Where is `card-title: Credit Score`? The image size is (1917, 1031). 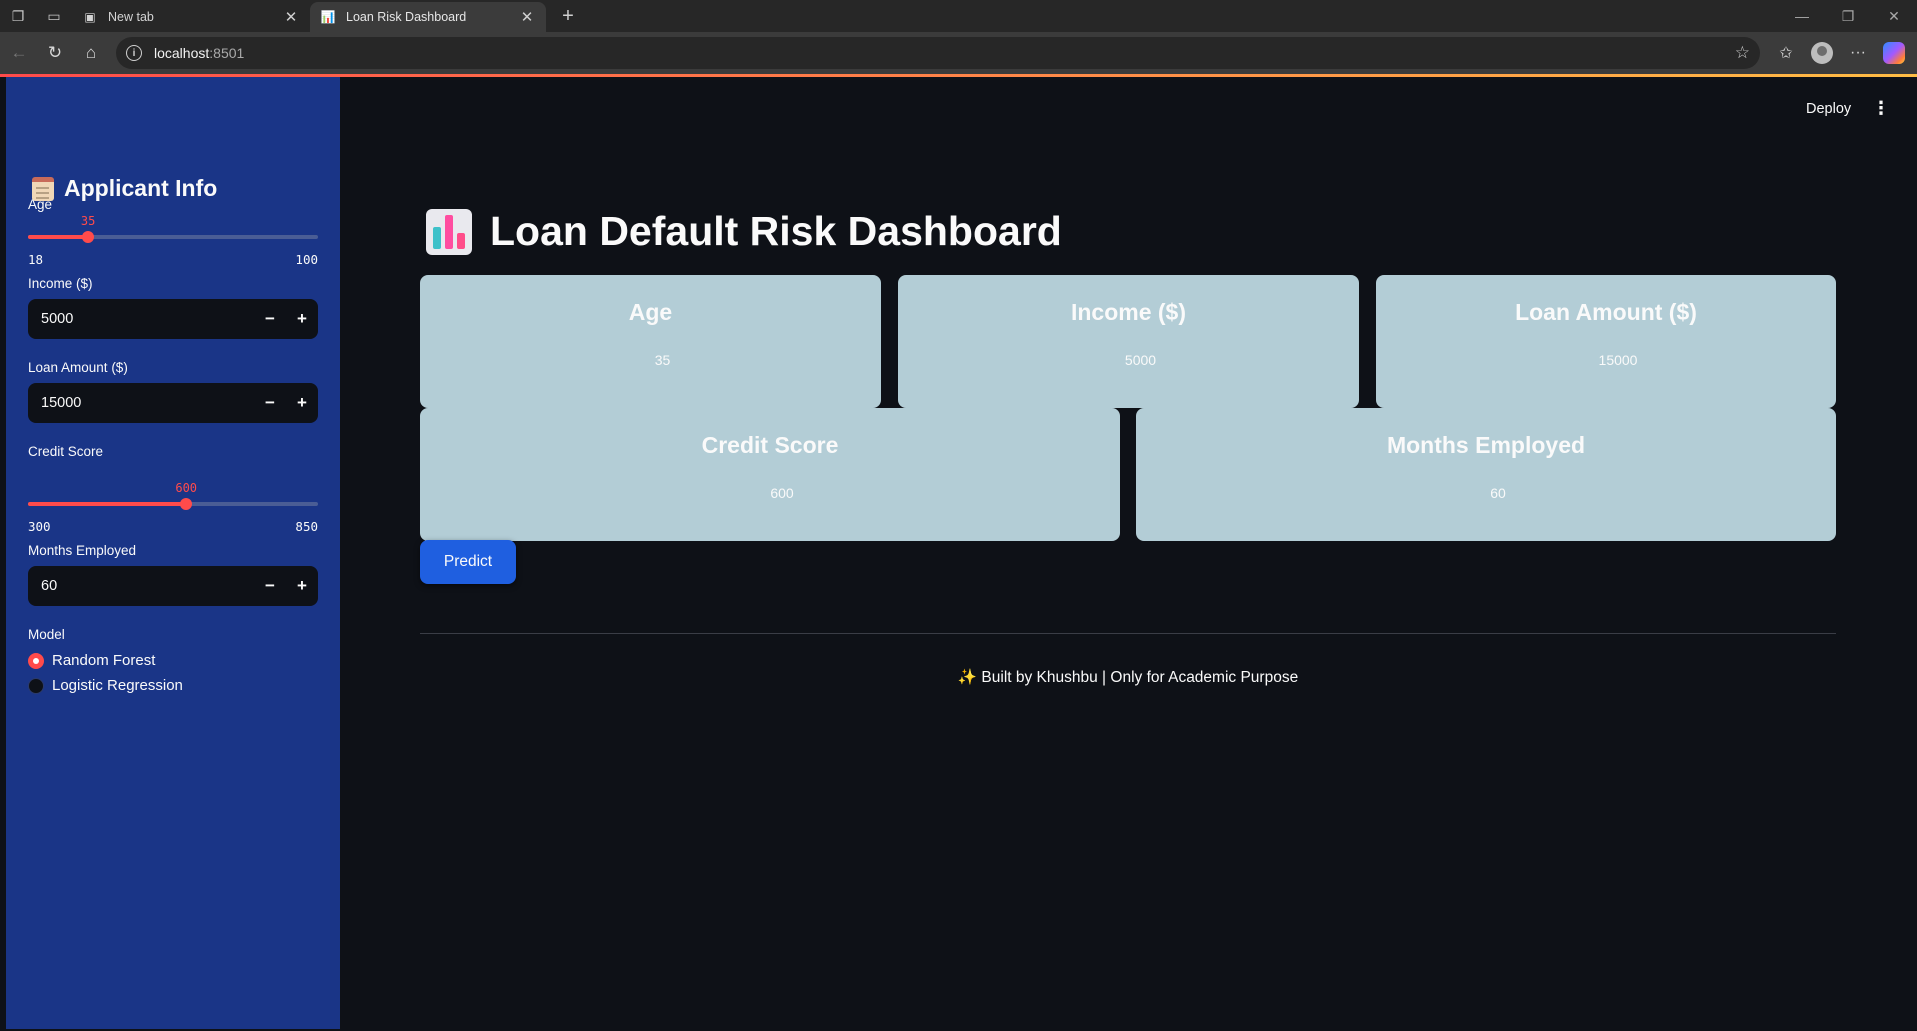
card-title: Credit Score is located at coordinates (770, 445).